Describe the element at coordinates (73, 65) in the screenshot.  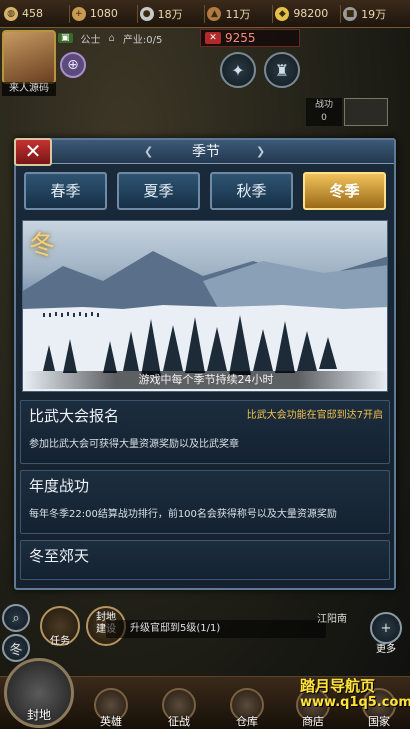
I see `compass-icon: ⊕` at that location.